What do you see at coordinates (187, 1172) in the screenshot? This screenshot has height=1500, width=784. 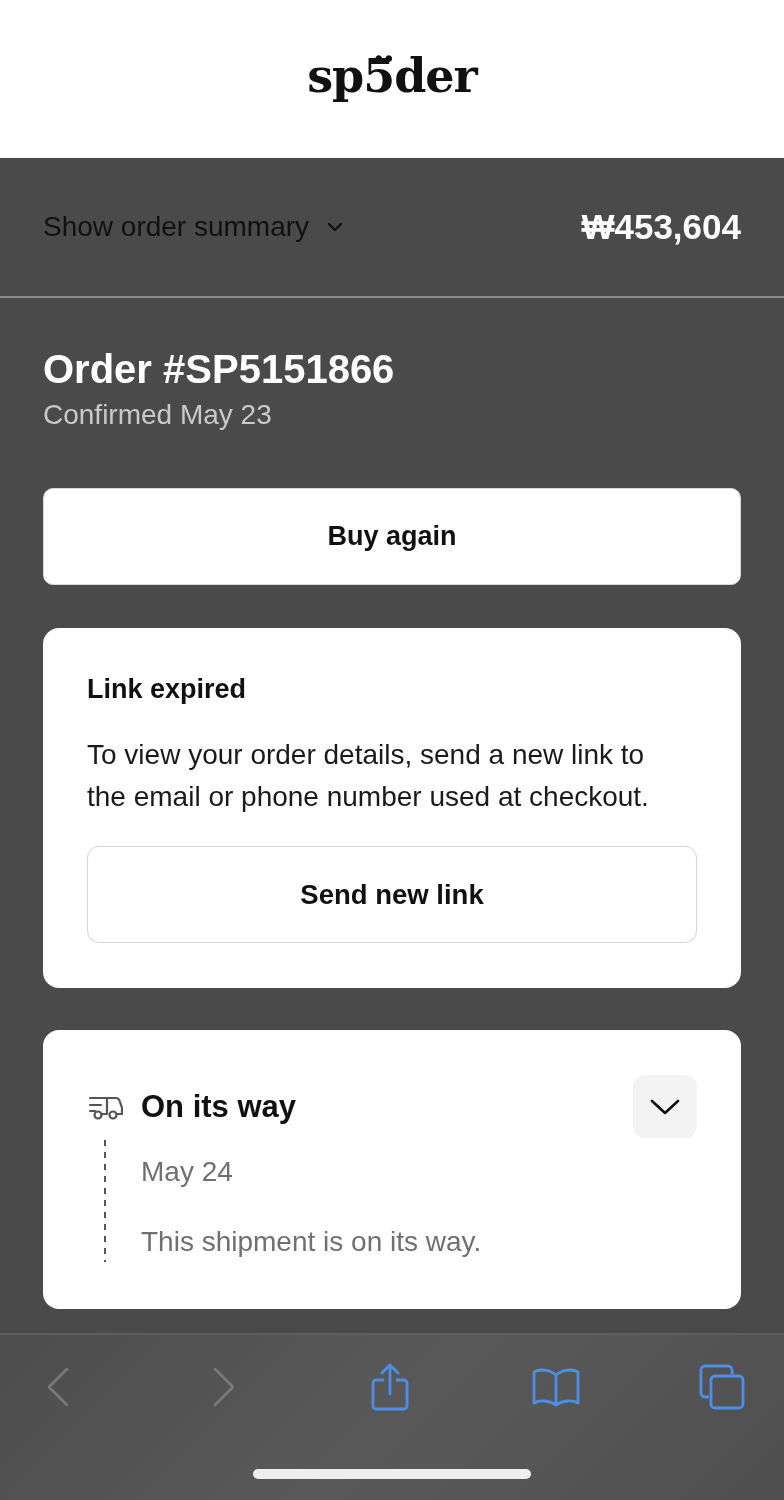 I see `shipment-date: May 24` at bounding box center [187, 1172].